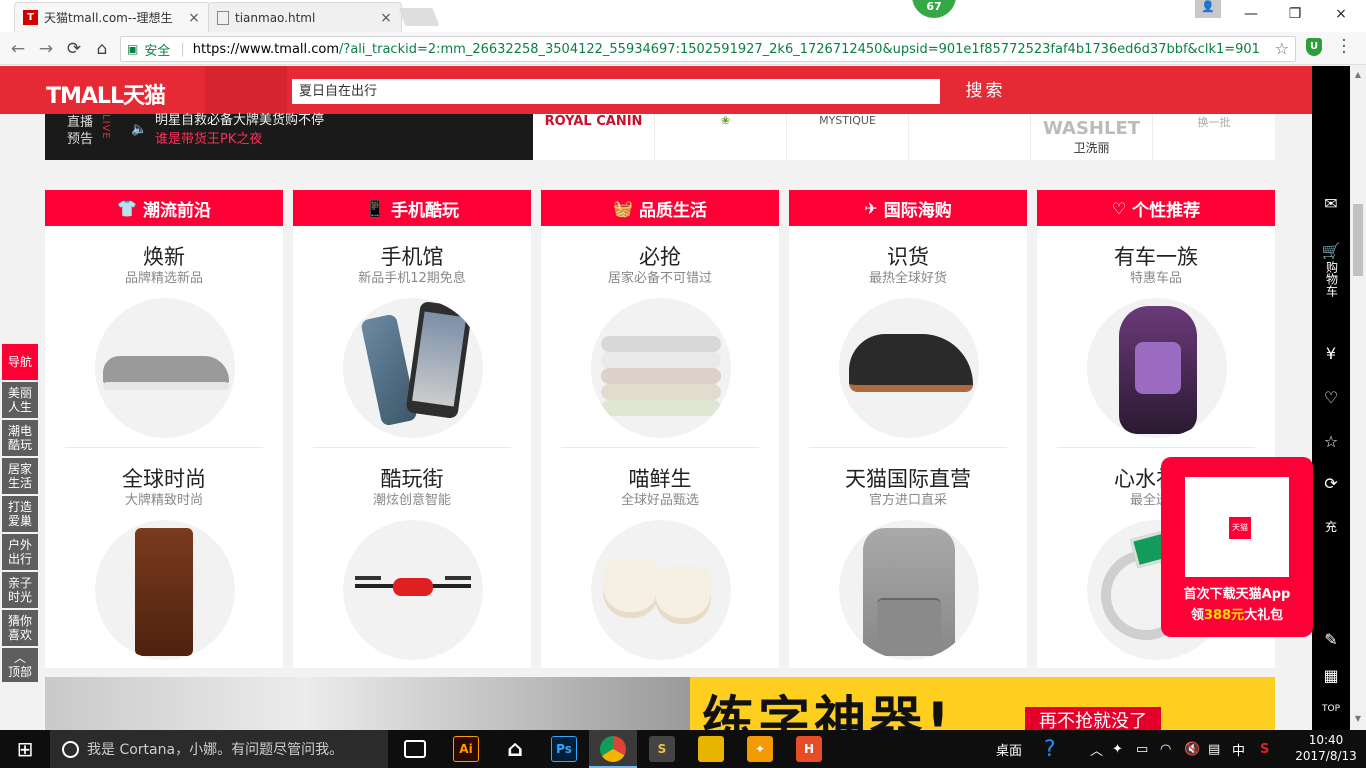 This screenshot has height=768, width=1366. Describe the element at coordinates (18, 49) in the screenshot. I see `back-icon: ←` at that location.